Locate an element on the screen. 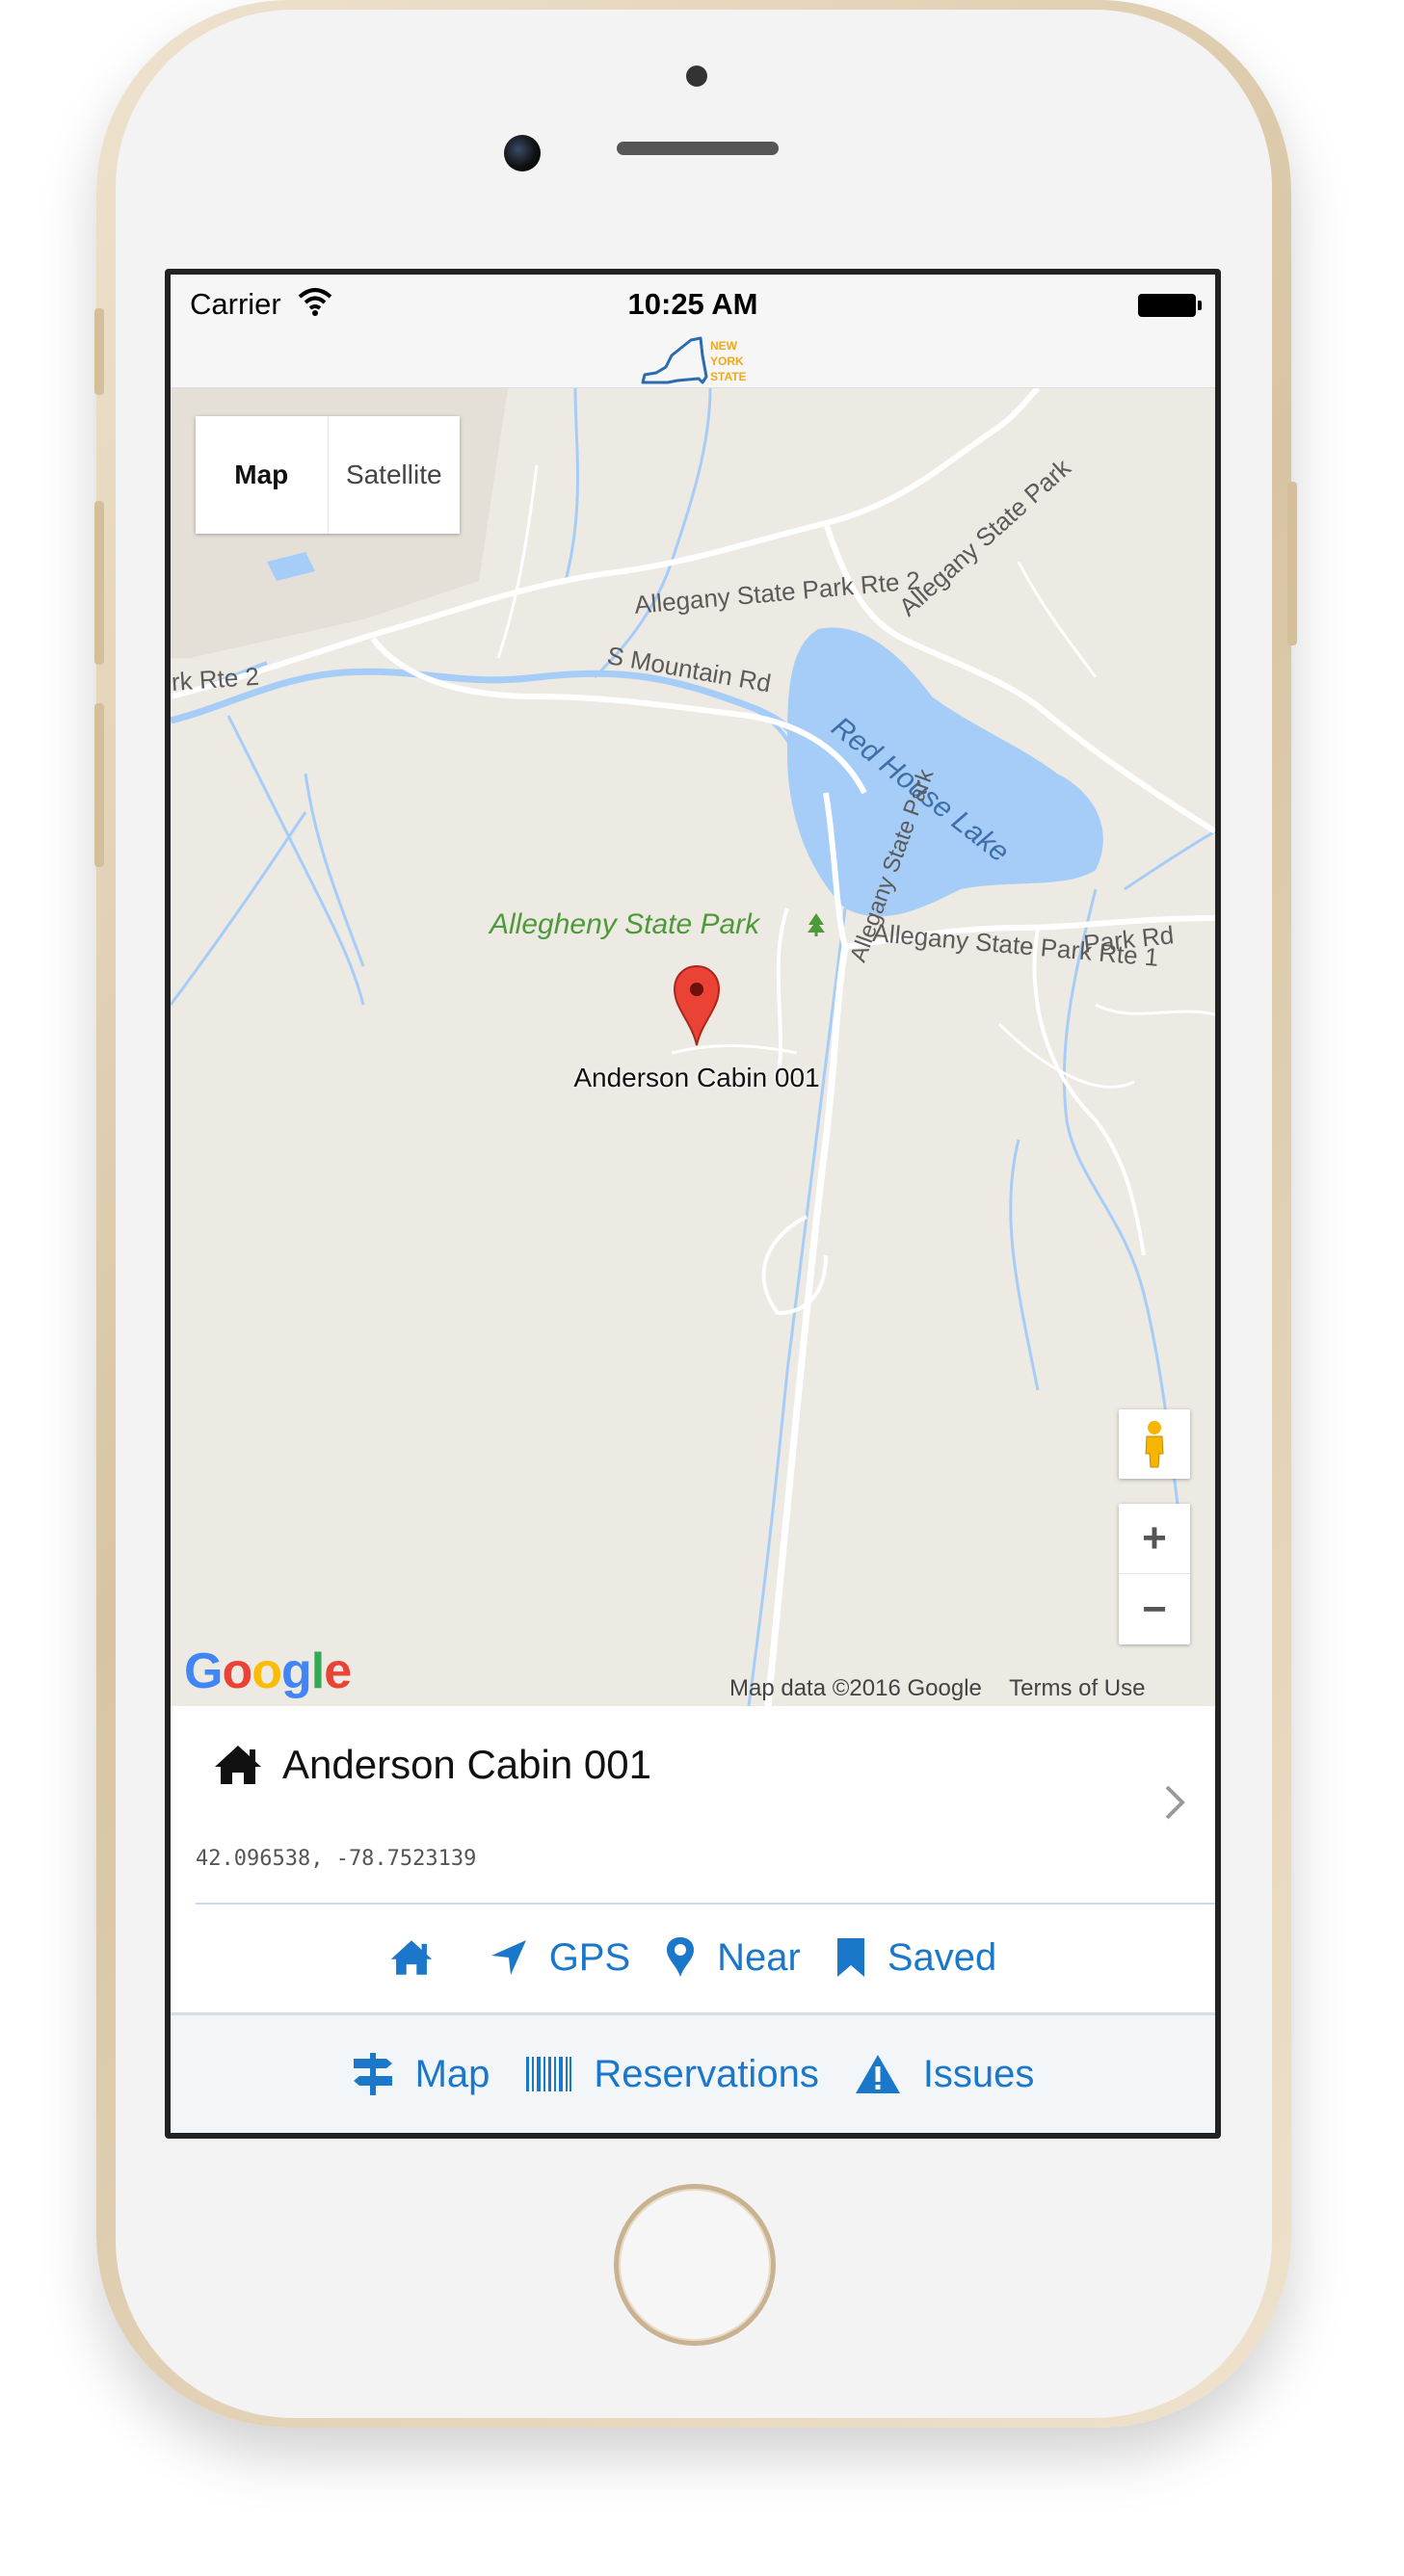 The image size is (1404, 2576). clock: 10:25 AM is located at coordinates (692, 304).